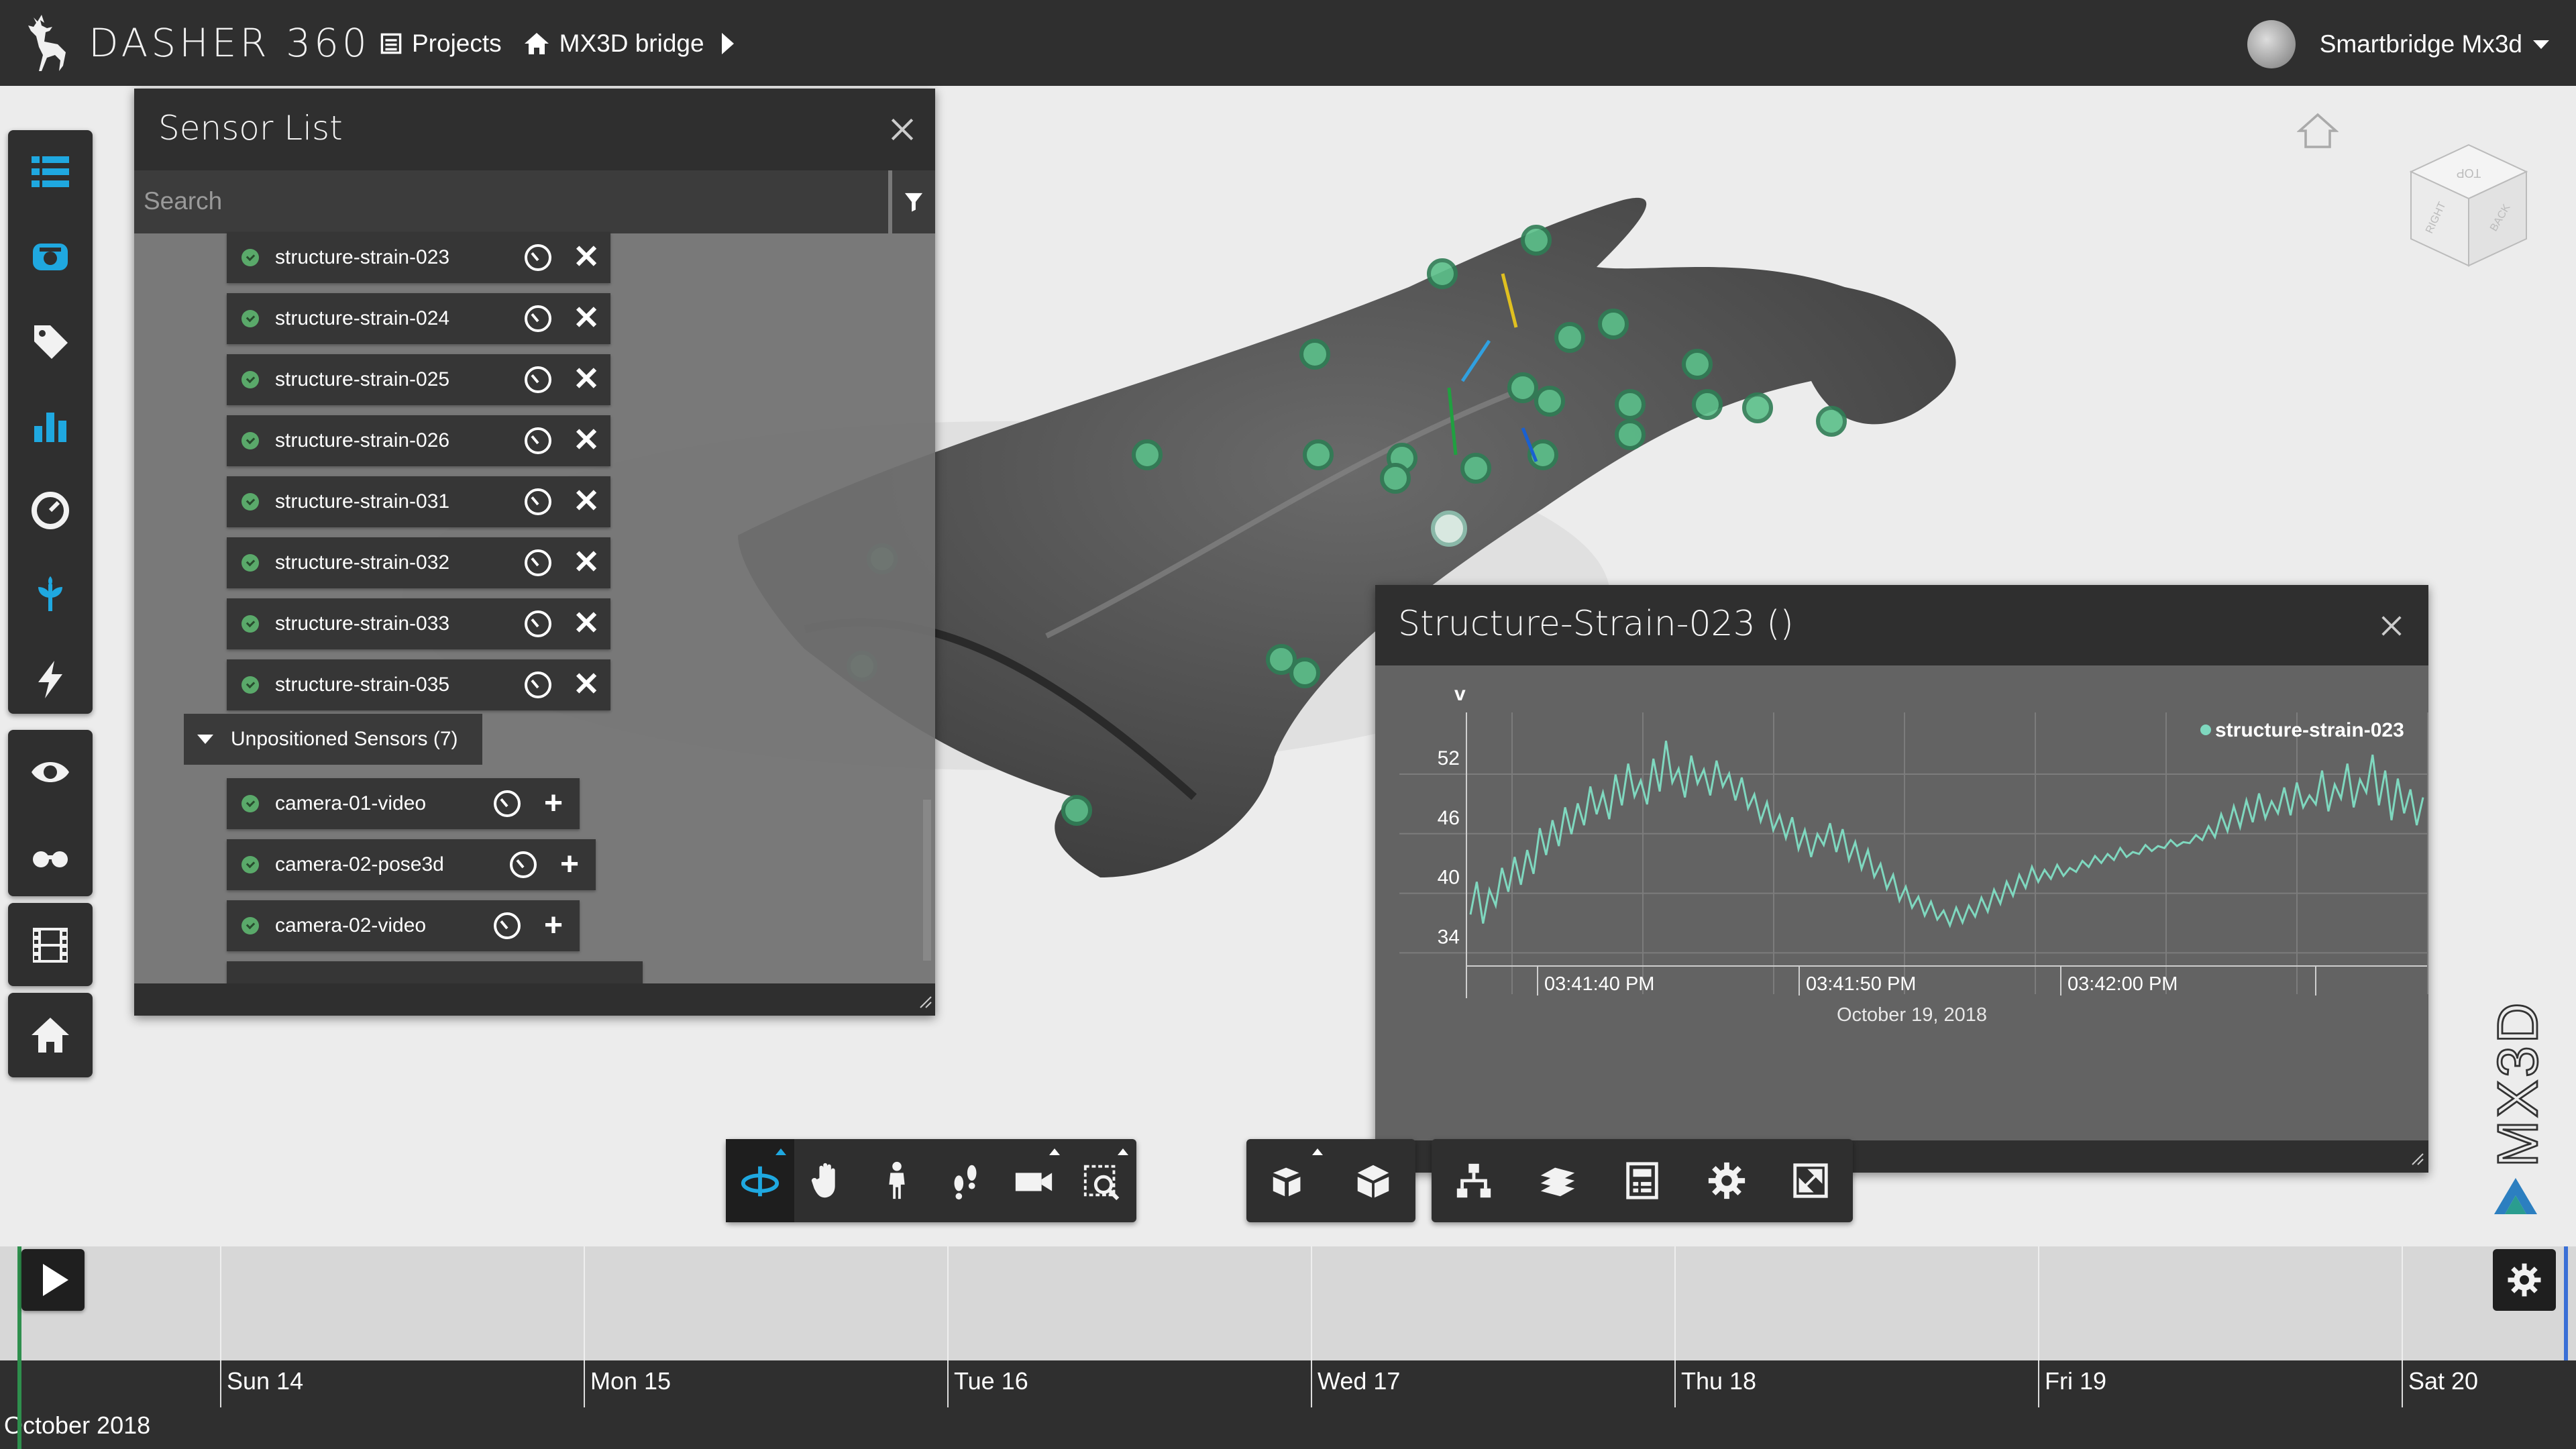 The width and height of the screenshot is (2576, 1449). Describe the element at coordinates (50, 341) in the screenshot. I see `tags-button` at that location.